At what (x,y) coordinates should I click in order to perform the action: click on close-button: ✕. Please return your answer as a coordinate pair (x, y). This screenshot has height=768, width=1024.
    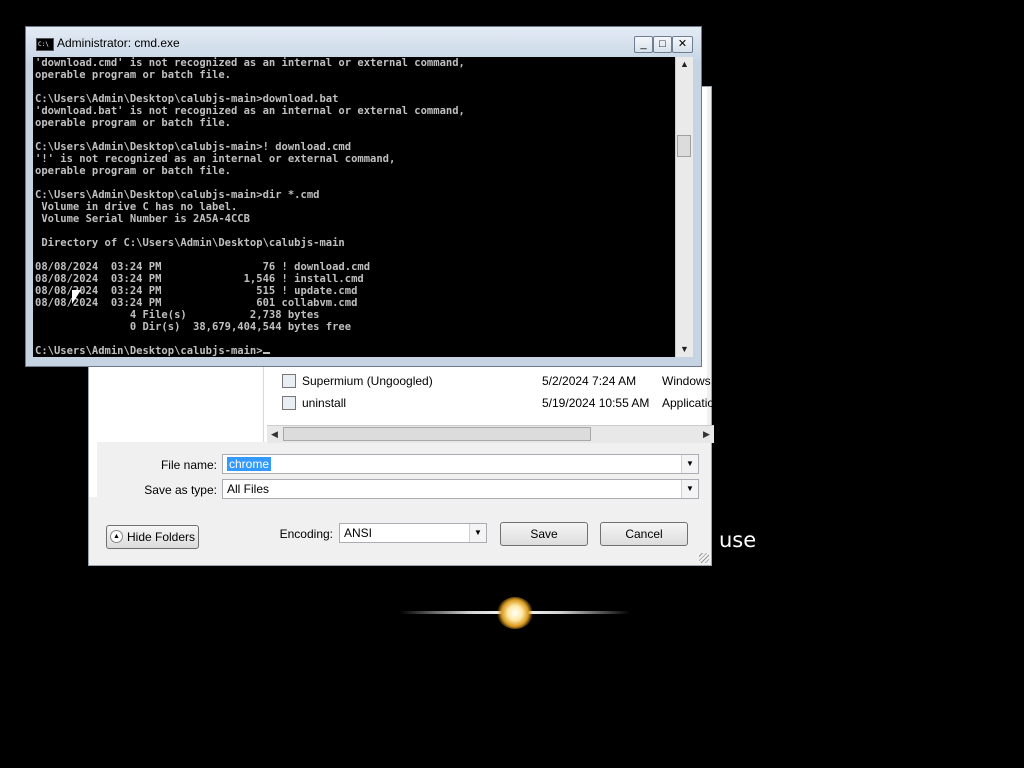
    Looking at the image, I should click on (682, 44).